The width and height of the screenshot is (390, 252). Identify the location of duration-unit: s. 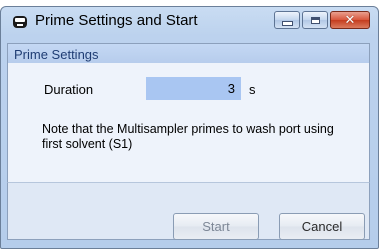
(252, 89).